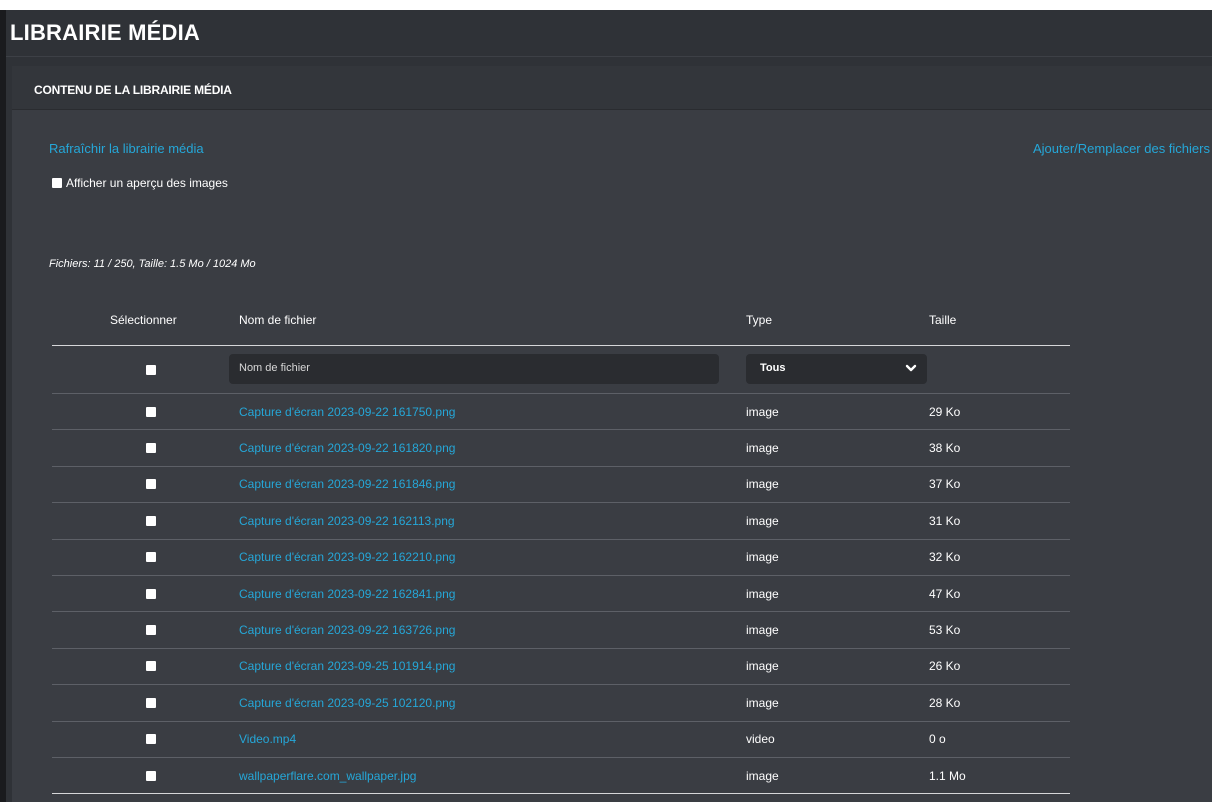  I want to click on image-preview-toggle: Afficher un aperçu des images, so click(140, 183).